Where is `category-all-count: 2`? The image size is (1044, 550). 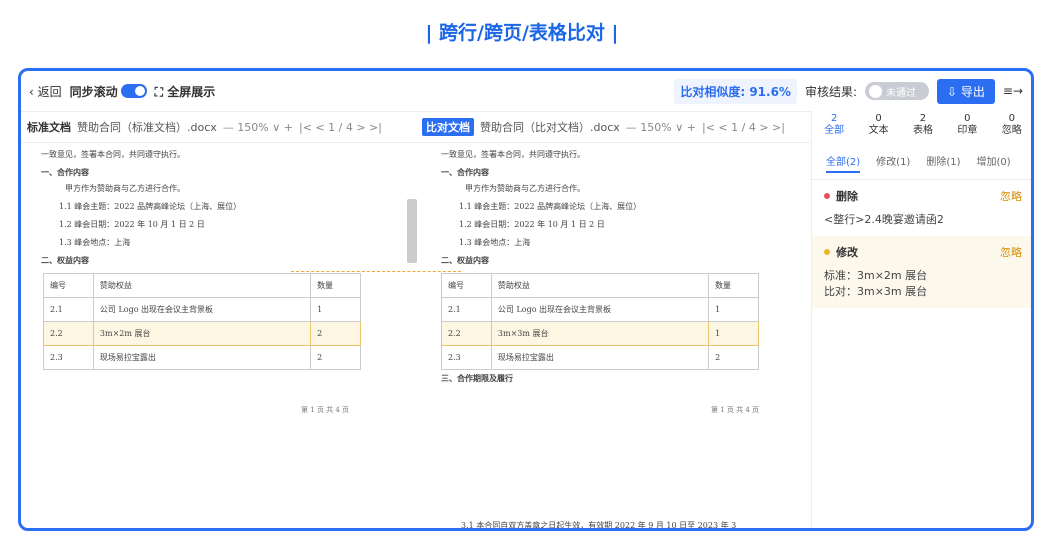 category-all-count: 2 is located at coordinates (834, 118).